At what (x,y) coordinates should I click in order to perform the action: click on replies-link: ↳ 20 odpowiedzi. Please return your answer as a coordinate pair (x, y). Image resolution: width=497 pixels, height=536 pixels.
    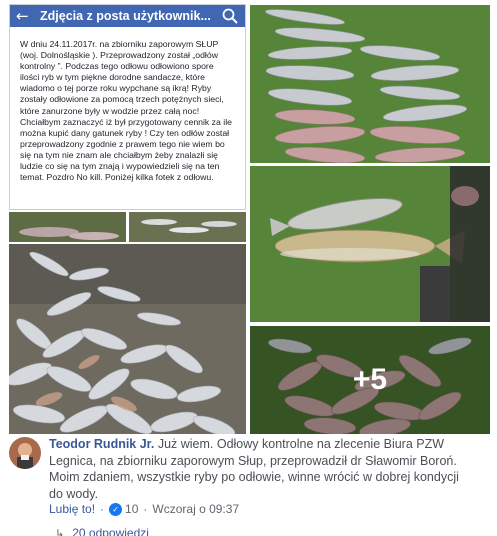
    Looking at the image, I should click on (102, 531).